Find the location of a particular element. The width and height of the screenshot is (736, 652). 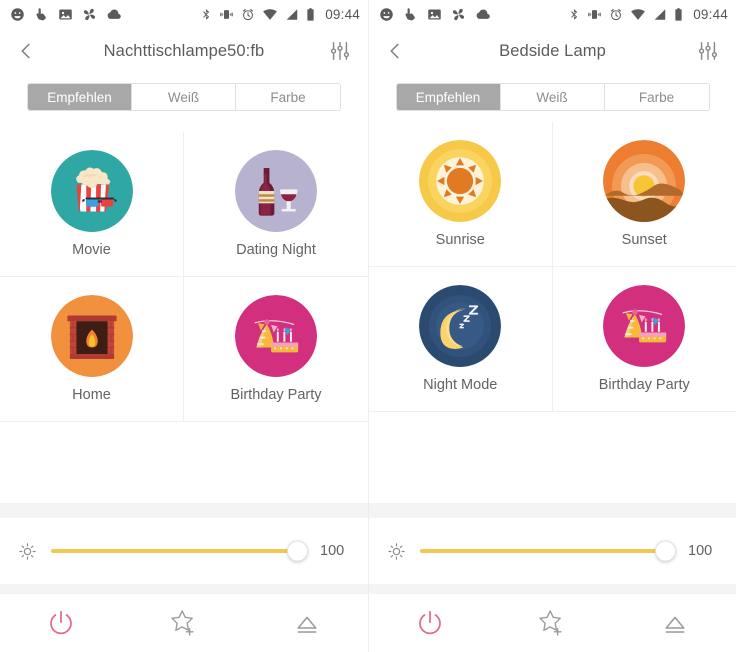

scene-item-night-mode: Night Mode is located at coordinates (461, 339).